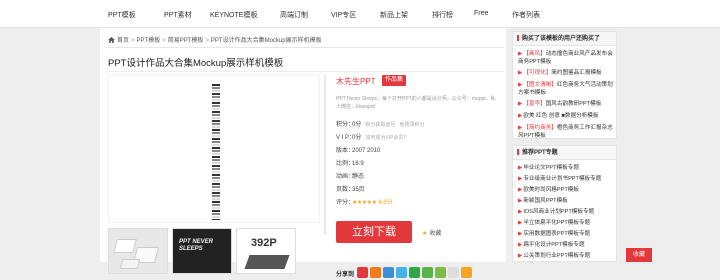  I want to click on rating-value: 4.8分, so click(385, 203).